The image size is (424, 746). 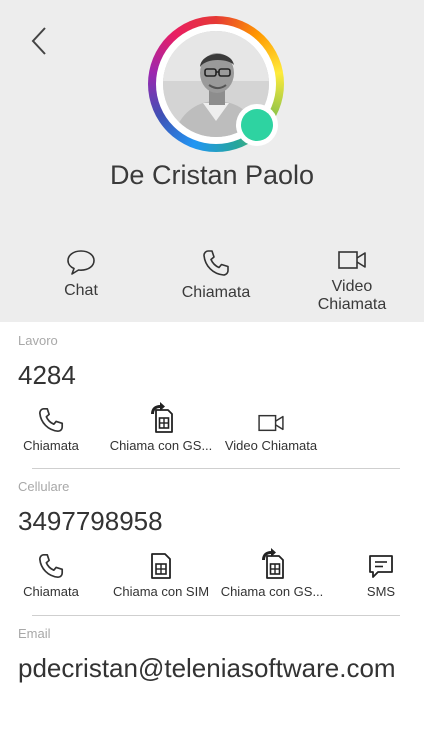 What do you see at coordinates (161, 566) in the screenshot?
I see `sim-card-icon` at bounding box center [161, 566].